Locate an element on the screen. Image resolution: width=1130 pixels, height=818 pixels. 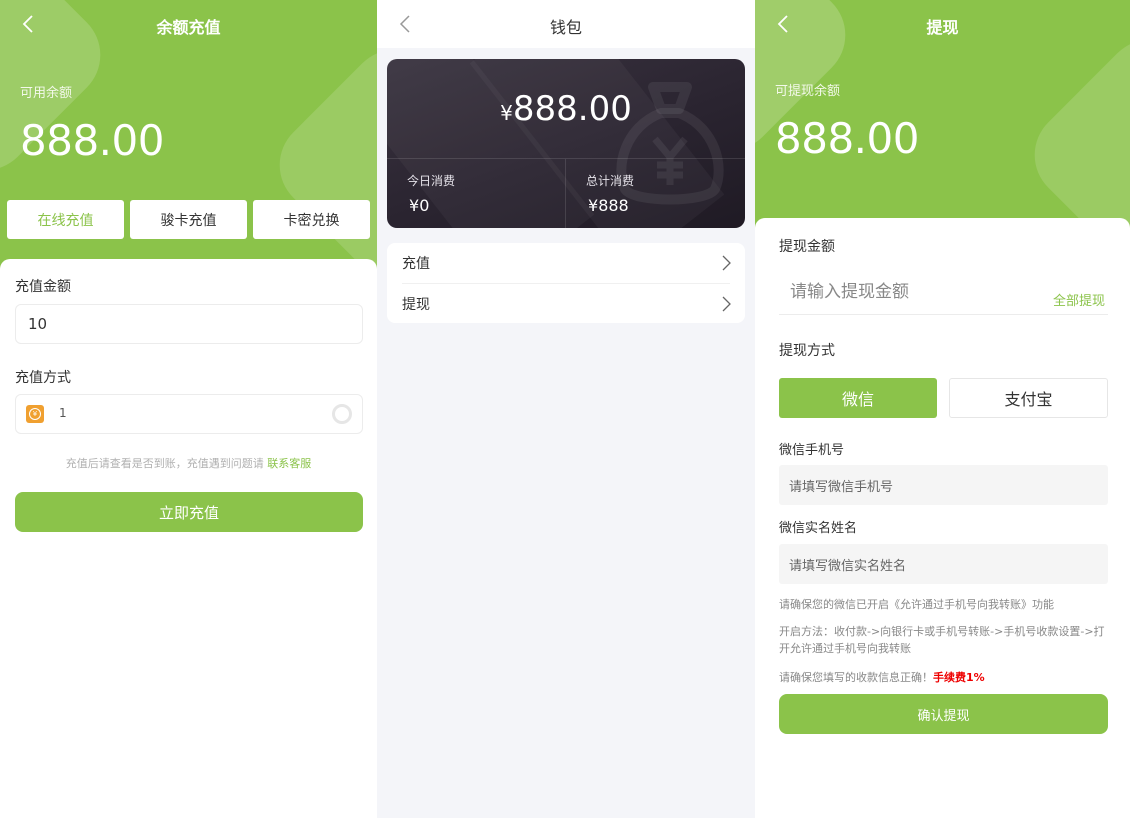
withdraw-submit-button: 确认提现 is located at coordinates (943, 714).